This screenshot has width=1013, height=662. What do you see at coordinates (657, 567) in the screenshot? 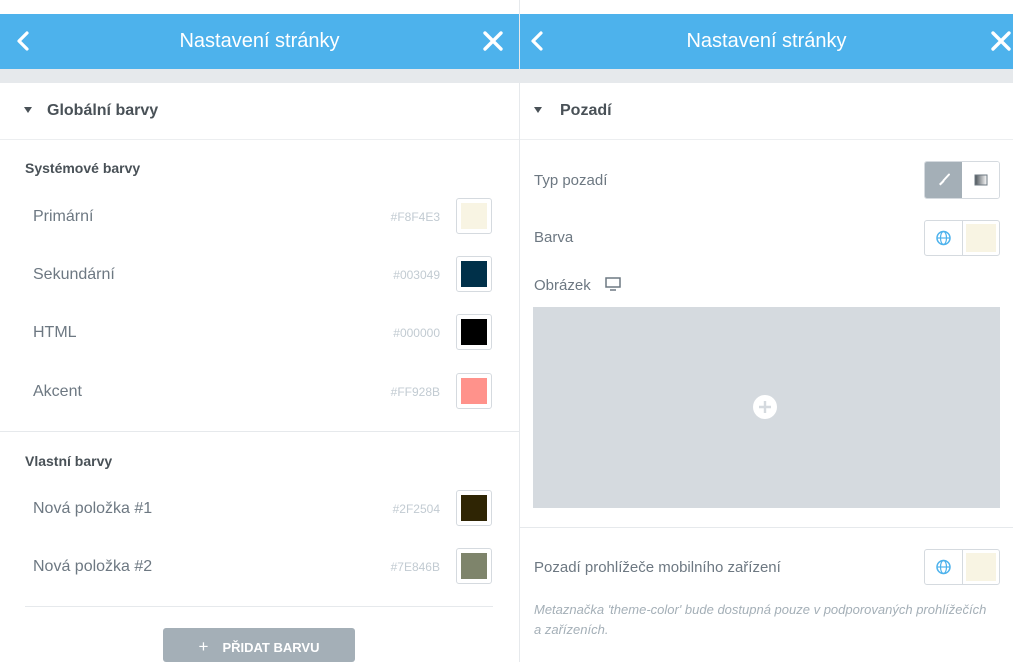
I see `mobile-background-label: Pozadí prohlížeče mobilního zařízení` at bounding box center [657, 567].